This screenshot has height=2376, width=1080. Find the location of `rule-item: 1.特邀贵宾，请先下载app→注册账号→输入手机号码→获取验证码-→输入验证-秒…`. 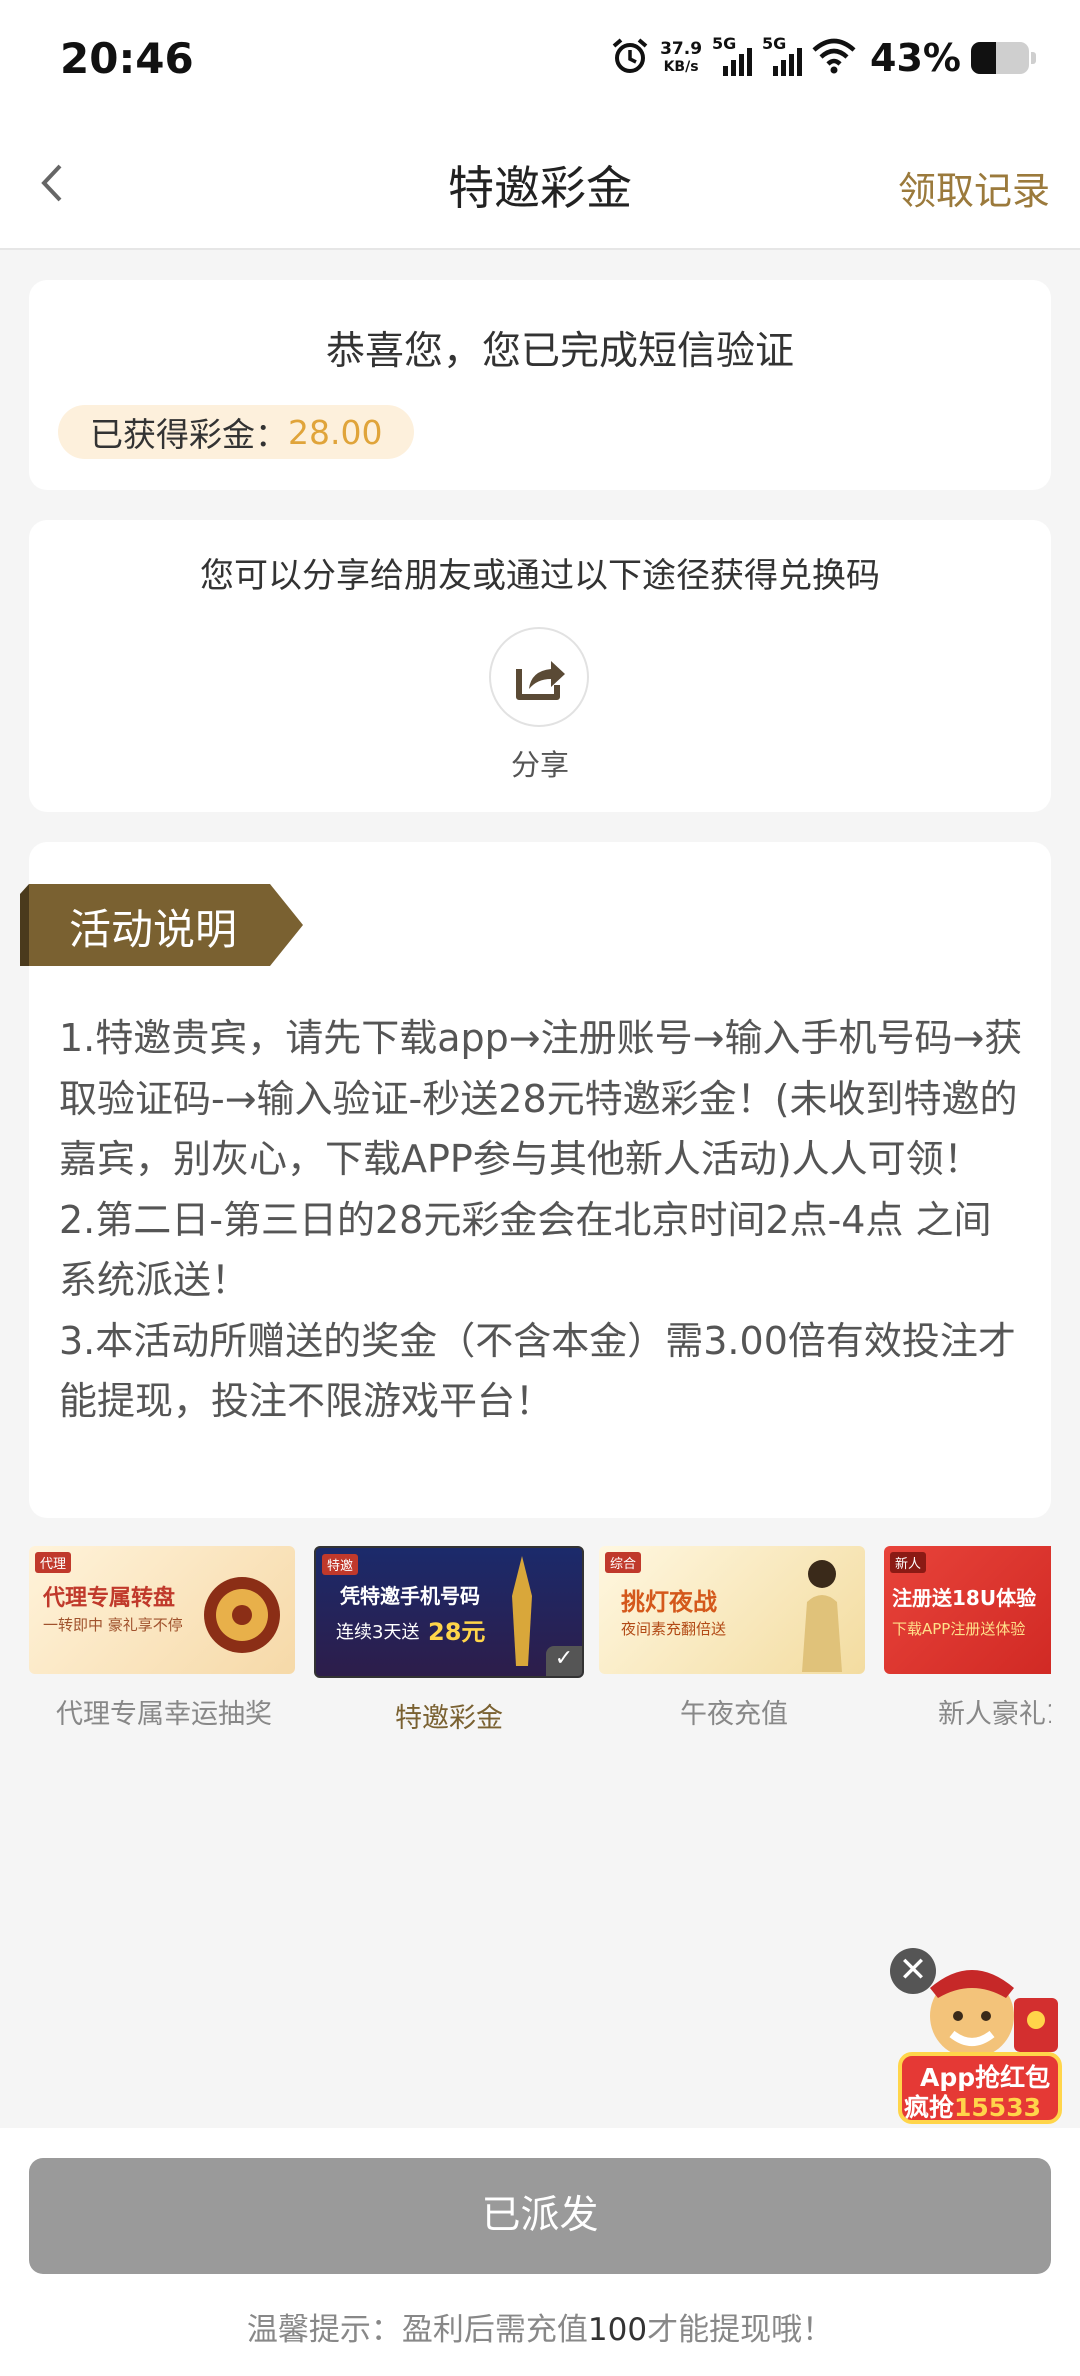

rule-item: 1.特邀贵宾，请先下载app→注册账号→输入手机号码→获取验证码-→输入验证-秒… is located at coordinates (541, 1098).